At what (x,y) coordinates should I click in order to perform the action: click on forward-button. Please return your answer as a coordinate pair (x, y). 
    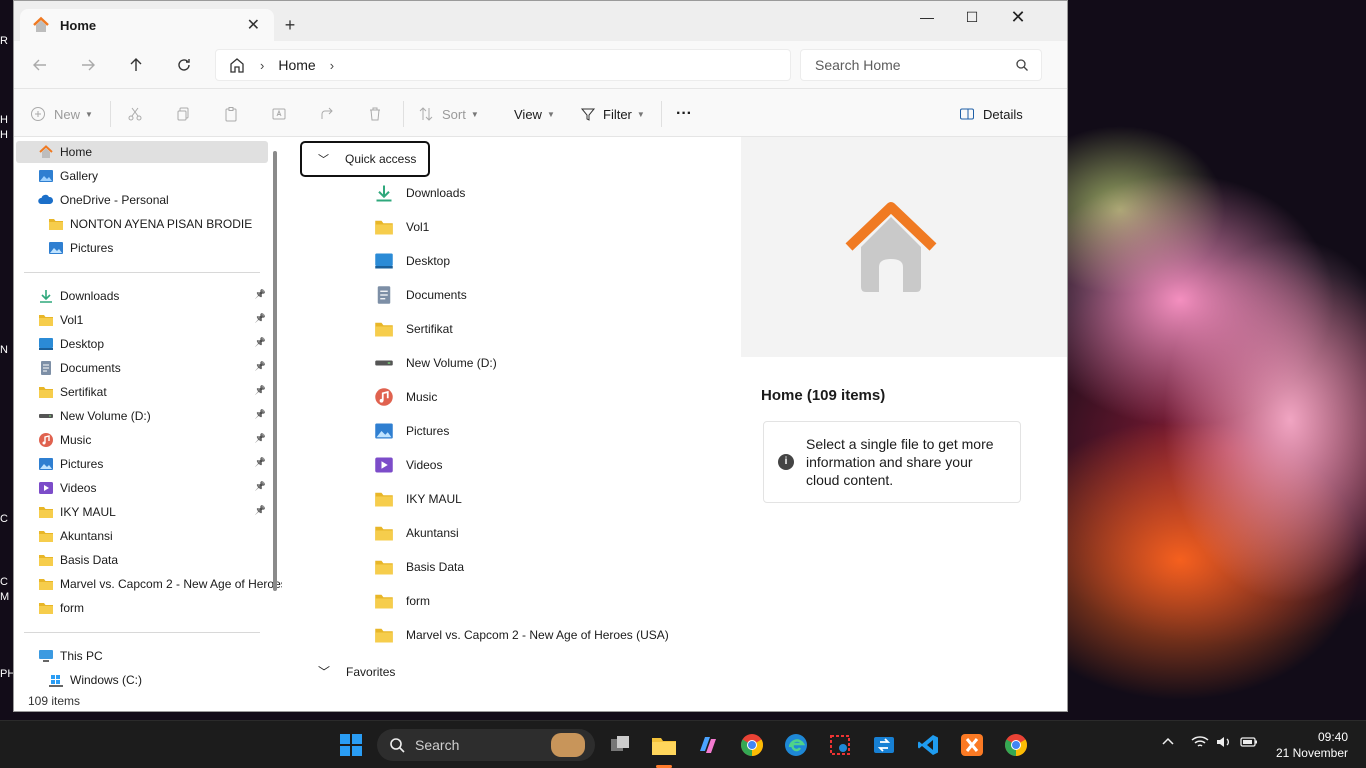
    Looking at the image, I should click on (88, 65).